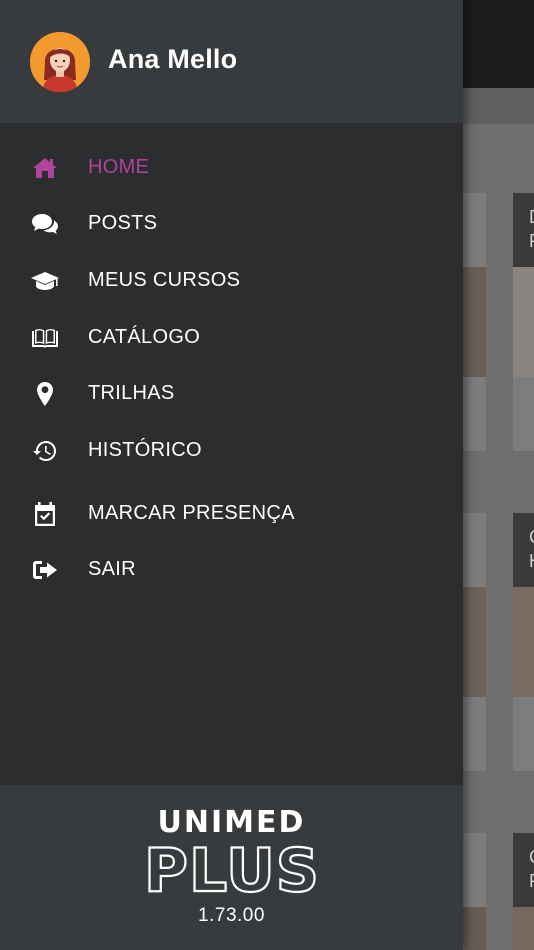  I want to click on unimed-plus-logo: UNIMED PLUS, so click(231, 851).